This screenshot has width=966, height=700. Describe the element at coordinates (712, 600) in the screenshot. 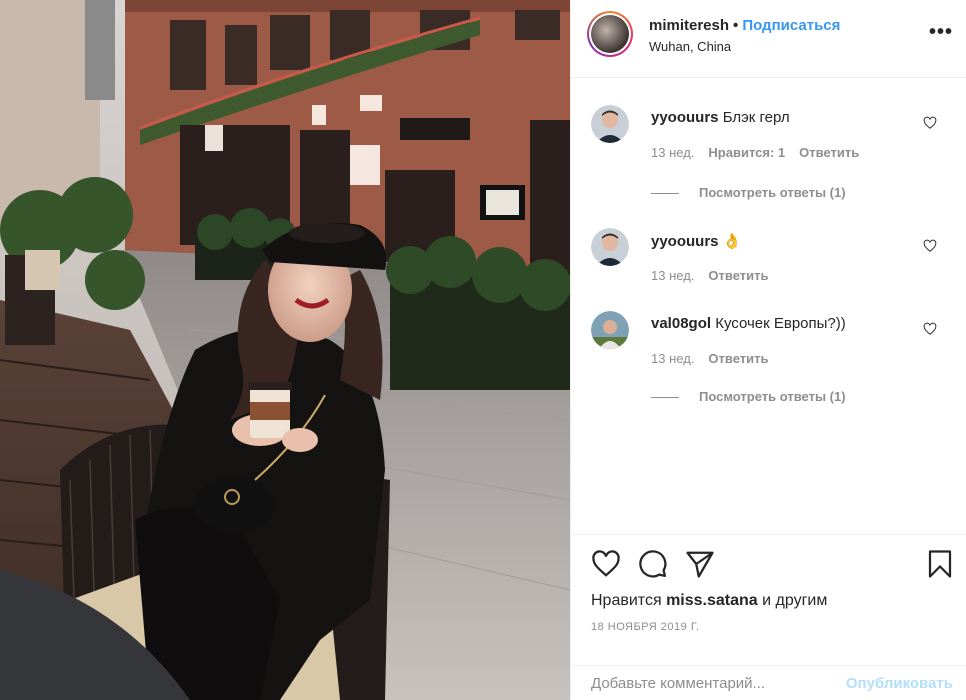

I see `liked-by-user: miss.satana` at that location.